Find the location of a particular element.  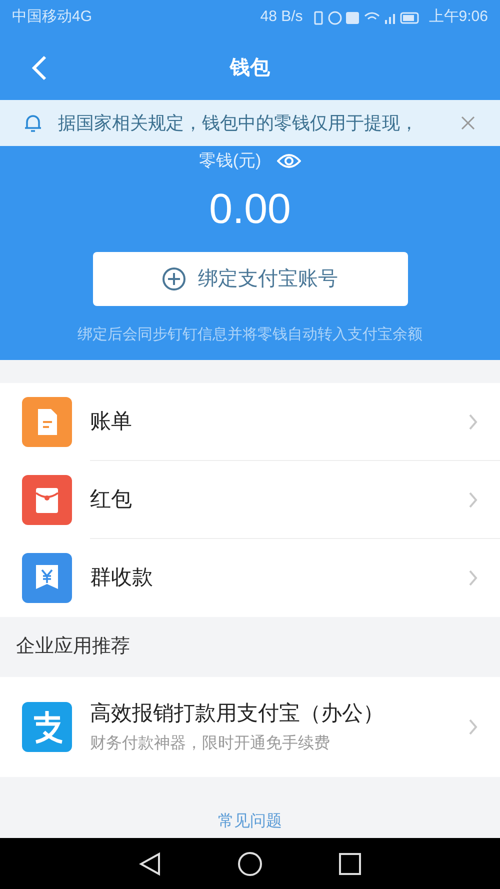

page-title: 钱包 is located at coordinates (250, 68).